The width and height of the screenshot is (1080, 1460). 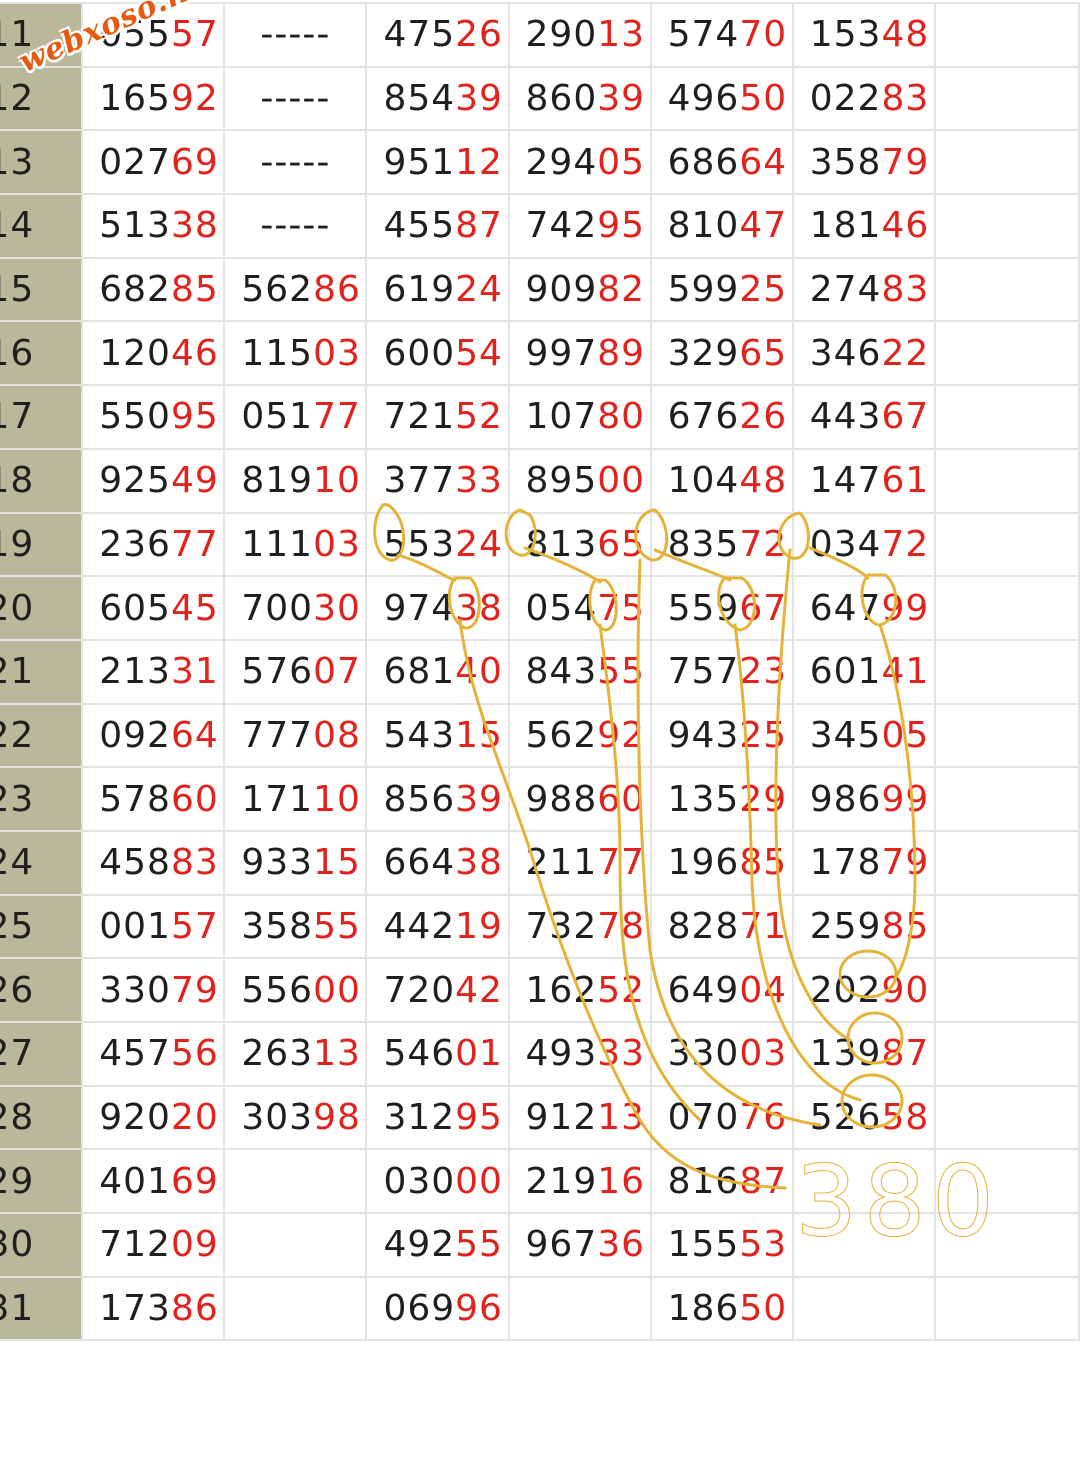 I want to click on no-result-cell: -----, so click(x=295, y=98).